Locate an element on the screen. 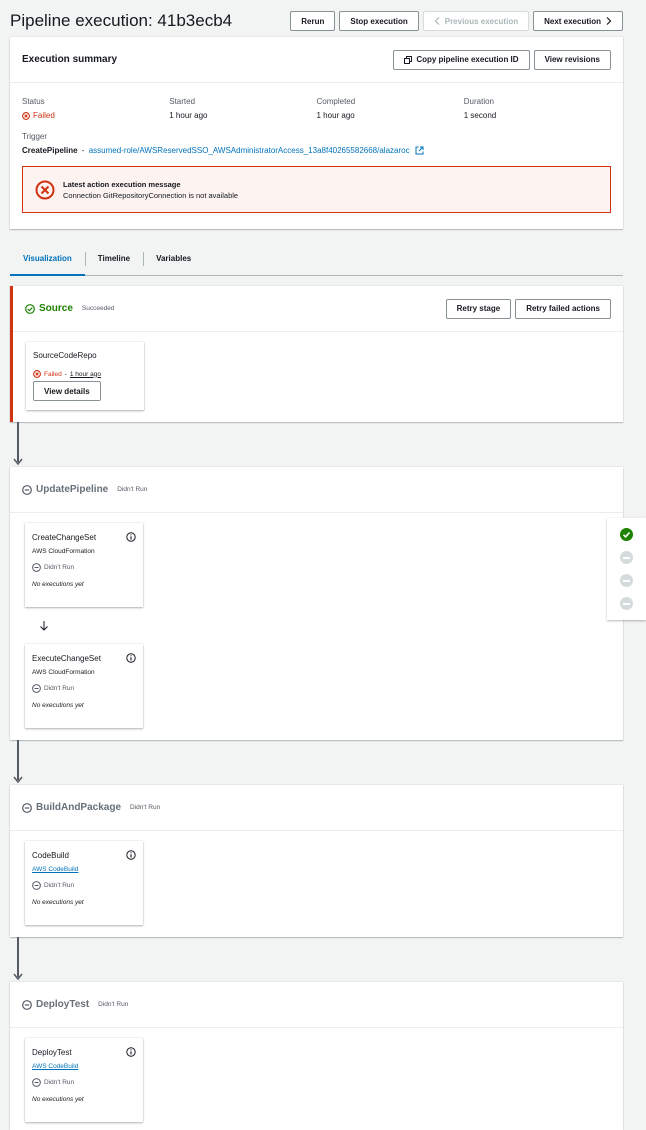 The height and width of the screenshot is (1130, 646). previous-execution-button: Previous execution is located at coordinates (476, 21).